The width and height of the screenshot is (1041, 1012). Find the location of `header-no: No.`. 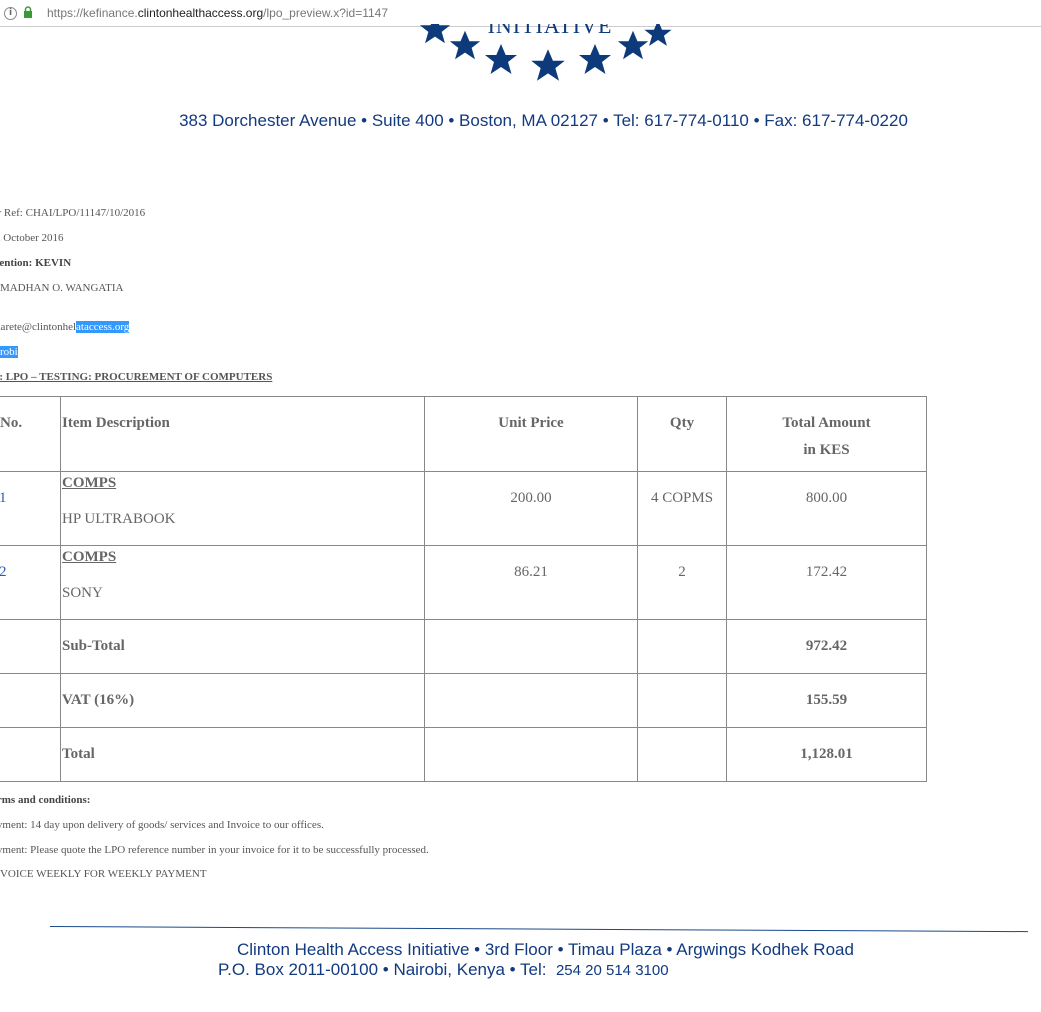

header-no: No. is located at coordinates (11, 423).